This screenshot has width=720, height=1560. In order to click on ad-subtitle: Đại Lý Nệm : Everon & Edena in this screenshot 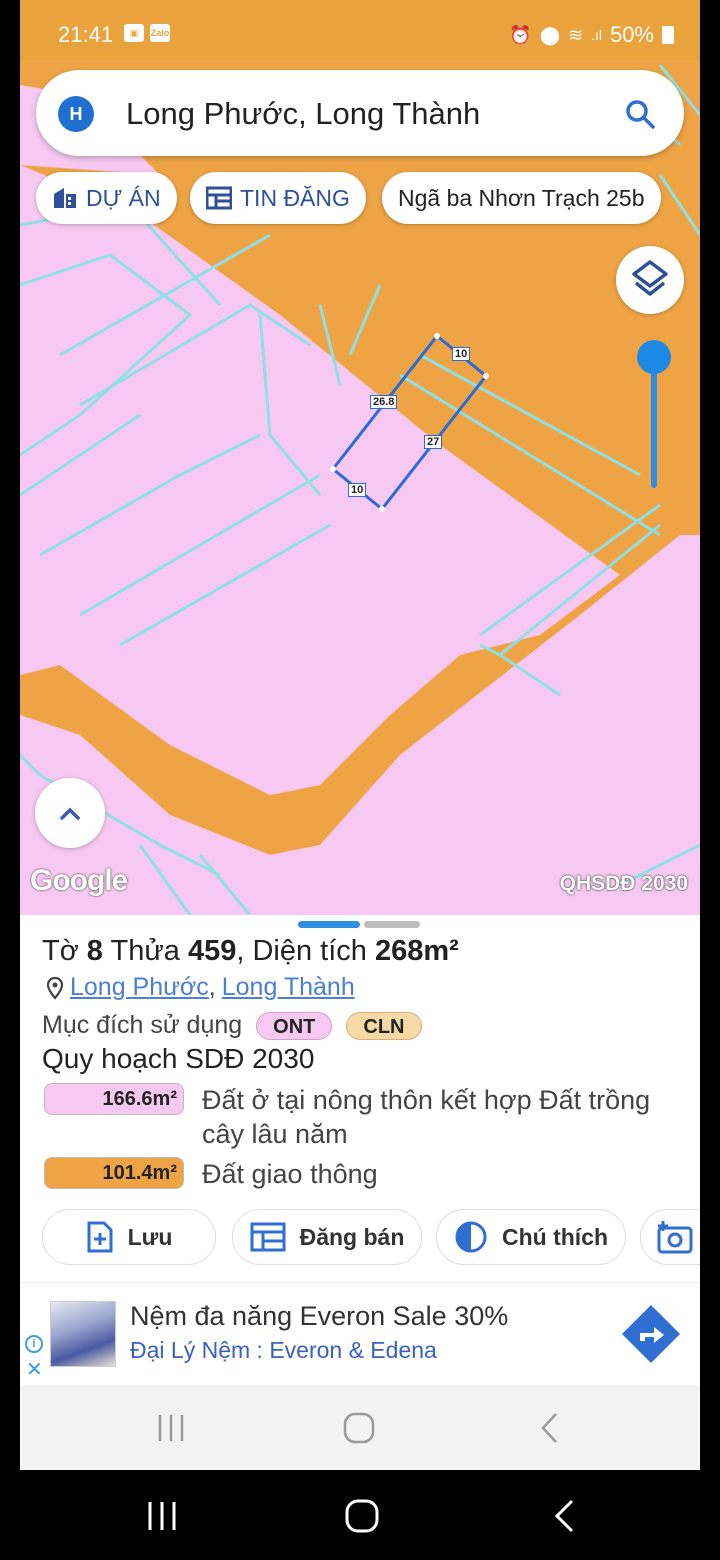, I will do `click(283, 1350)`.